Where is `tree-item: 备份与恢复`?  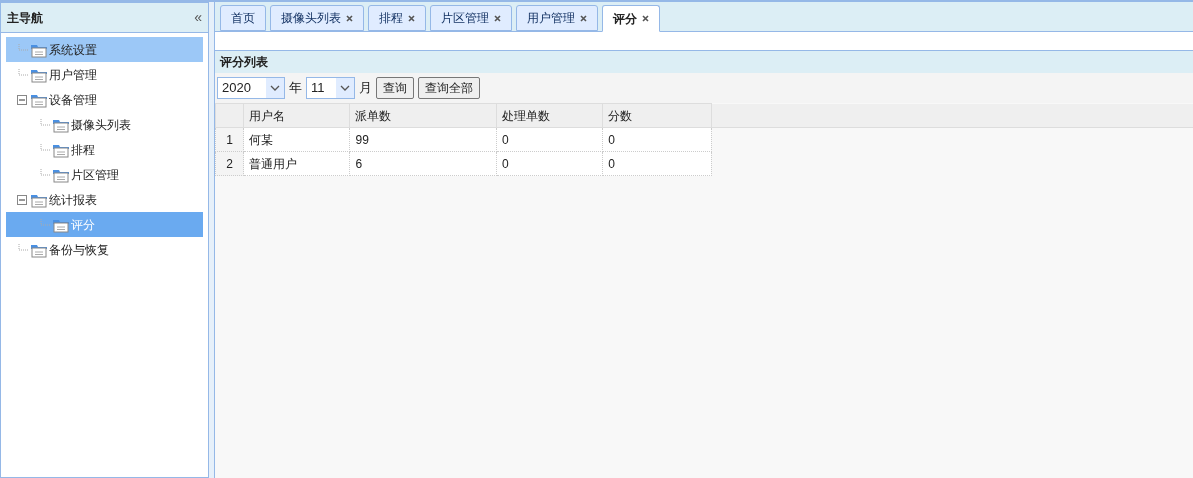 tree-item: 备份与恢复 is located at coordinates (104, 249).